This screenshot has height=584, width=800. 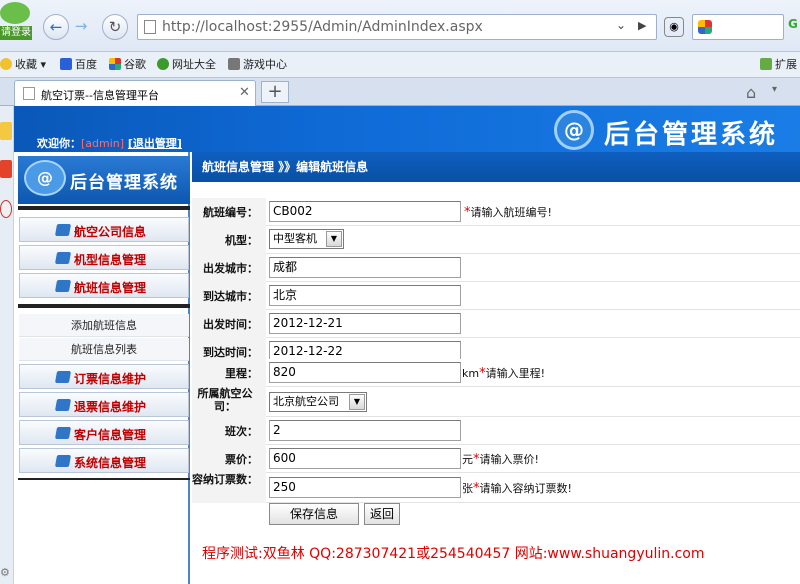 I want to click on bookmark-label: 游戏中心, so click(x=265, y=64).